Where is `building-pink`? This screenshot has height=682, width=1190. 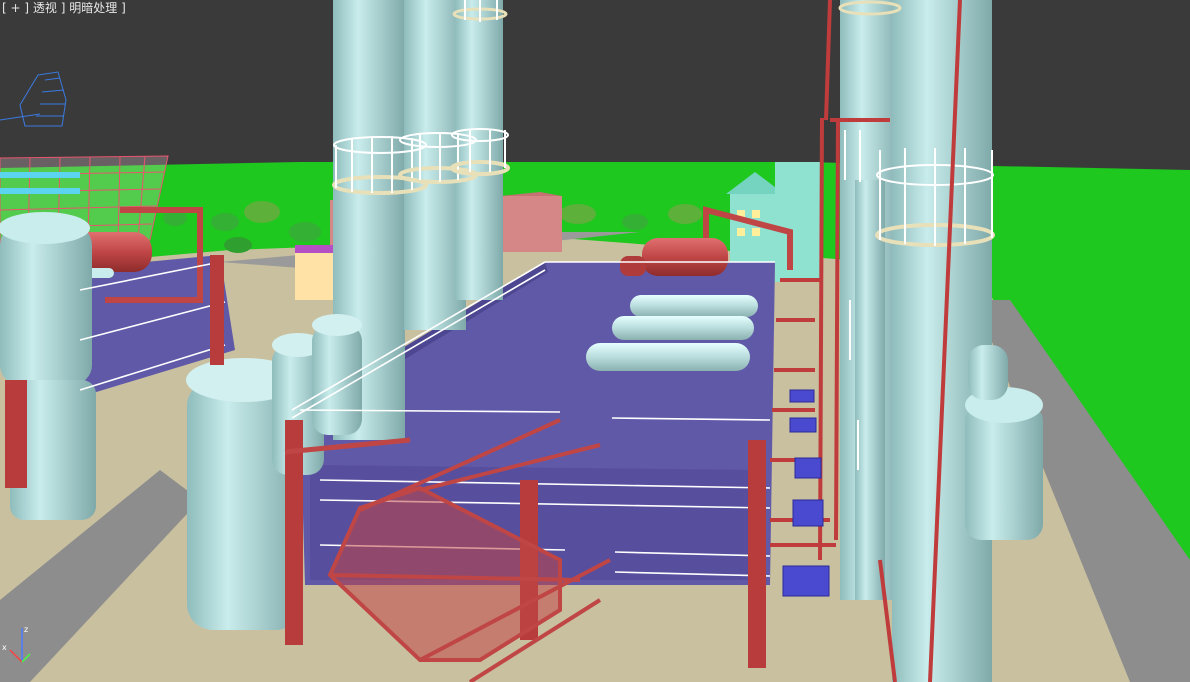
building-pink is located at coordinates (531, 224).